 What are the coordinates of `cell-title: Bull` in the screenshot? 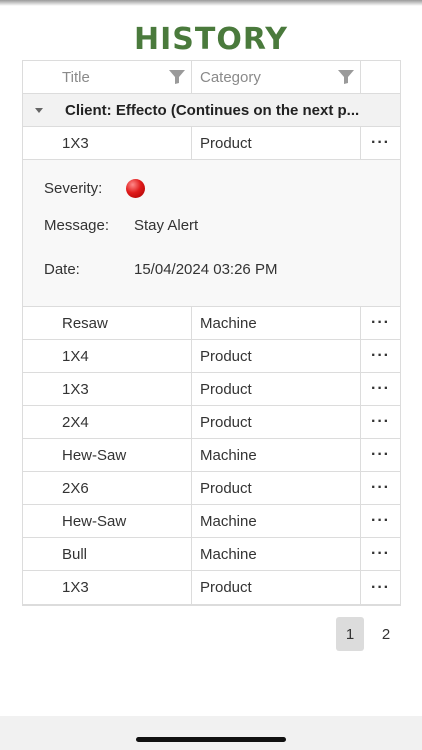 It's located at (107, 554).